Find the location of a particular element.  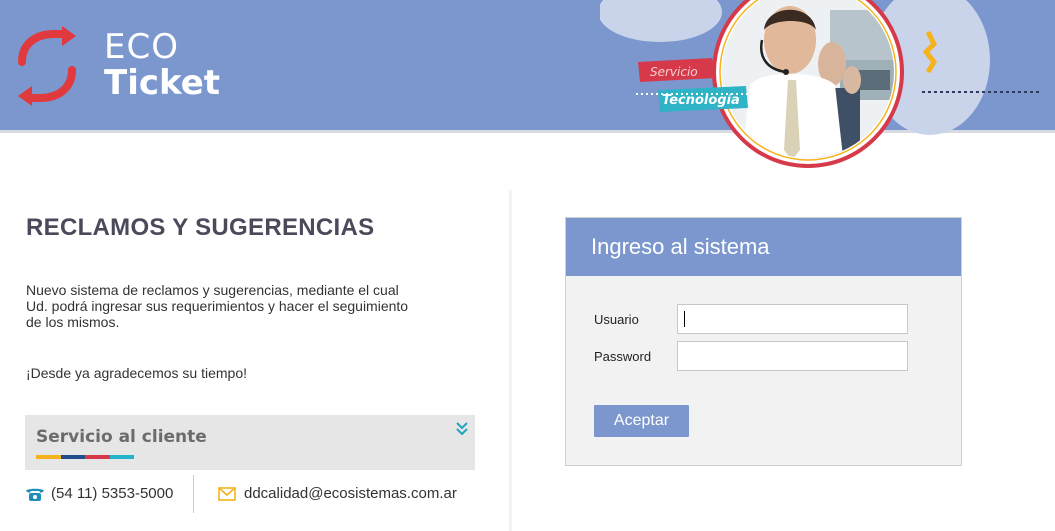

double-chevron-down-icon is located at coordinates (462, 429).